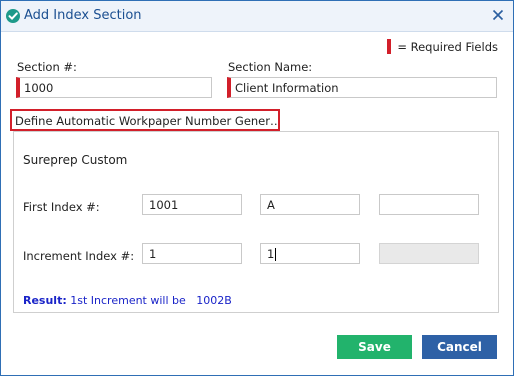 The height and width of the screenshot is (376, 514). What do you see at coordinates (447, 46) in the screenshot?
I see `required-legend-text: = Required Fields` at bounding box center [447, 46].